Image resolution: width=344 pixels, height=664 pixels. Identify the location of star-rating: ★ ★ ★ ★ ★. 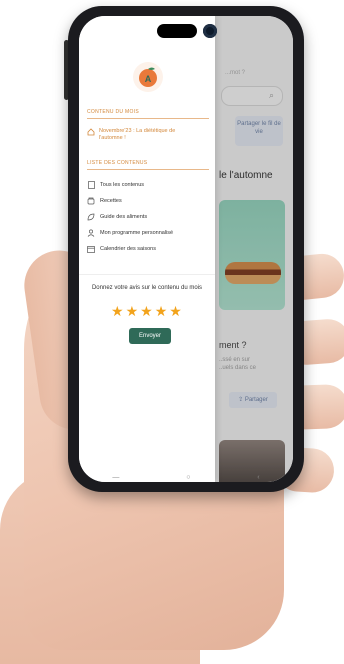
(146, 311).